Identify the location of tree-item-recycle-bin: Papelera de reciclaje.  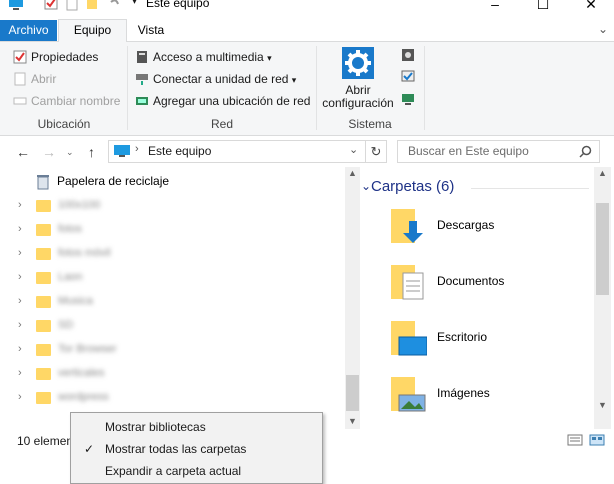
(170, 183).